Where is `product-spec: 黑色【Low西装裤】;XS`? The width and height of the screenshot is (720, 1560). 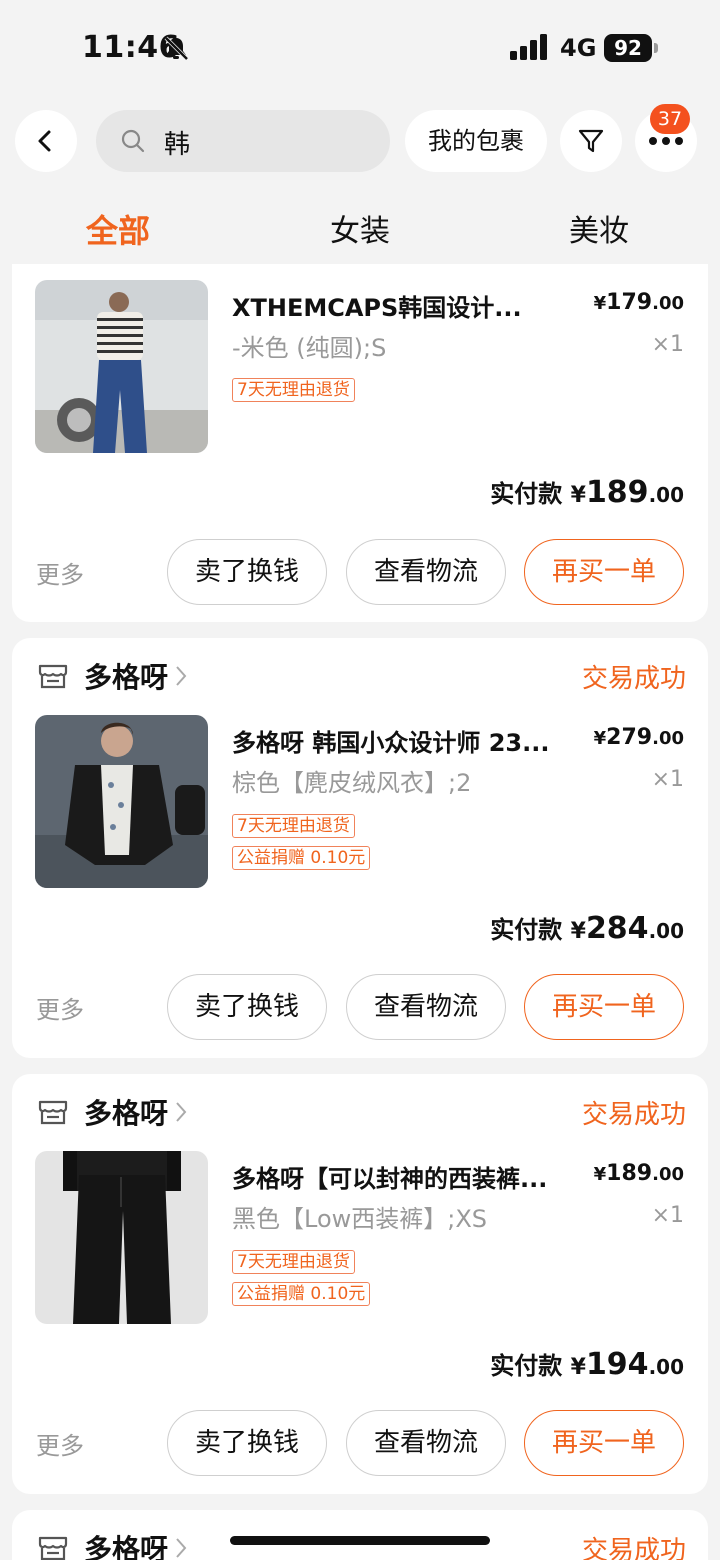 product-spec: 黑色【Low西装裤】;XS is located at coordinates (360, 1219).